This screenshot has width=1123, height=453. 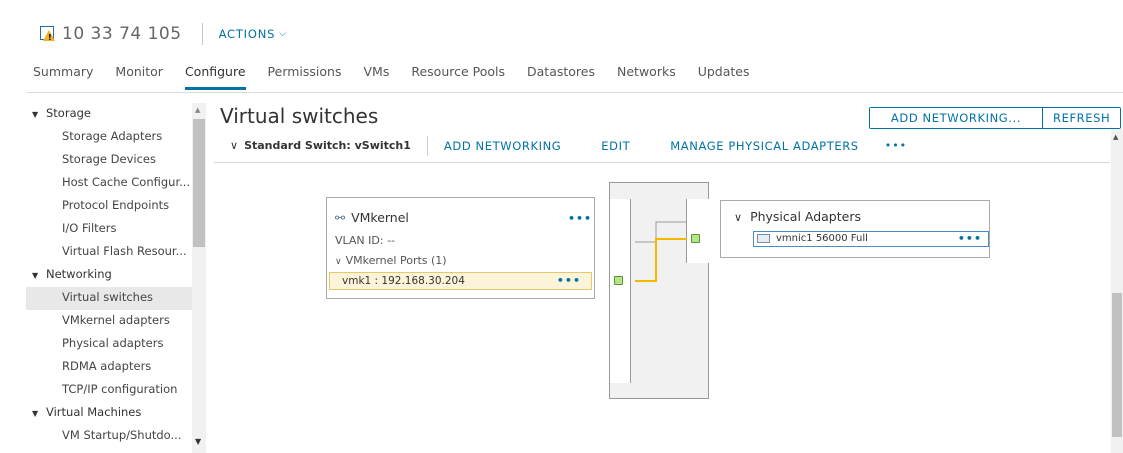 What do you see at coordinates (122, 34) in the screenshot?
I see `host-name: 10 33 74 105` at bounding box center [122, 34].